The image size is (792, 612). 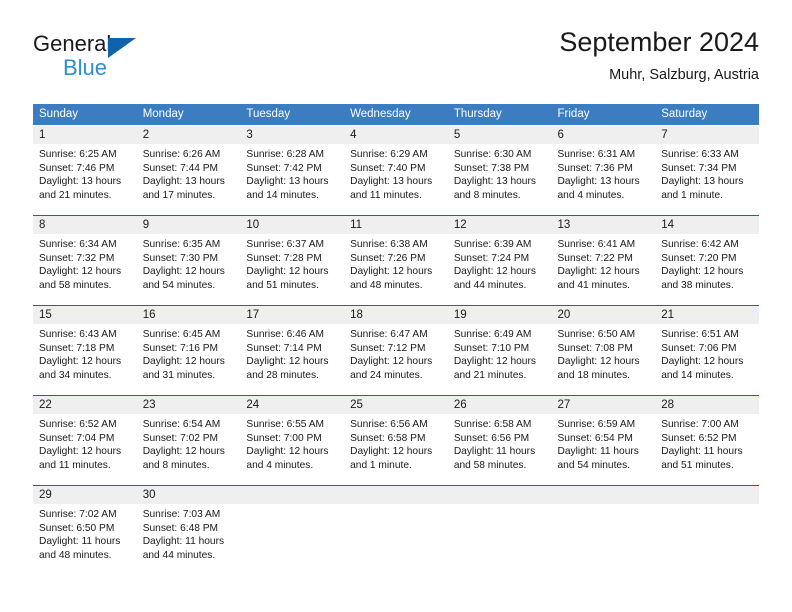 I want to click on day-number: 9, so click(x=189, y=225).